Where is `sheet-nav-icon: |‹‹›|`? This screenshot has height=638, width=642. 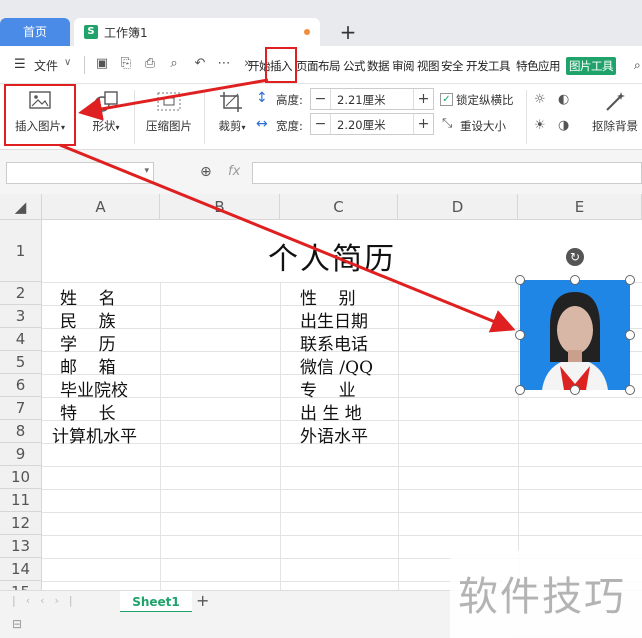
sheet-nav-icon: |‹‹›| is located at coordinates (47, 600).